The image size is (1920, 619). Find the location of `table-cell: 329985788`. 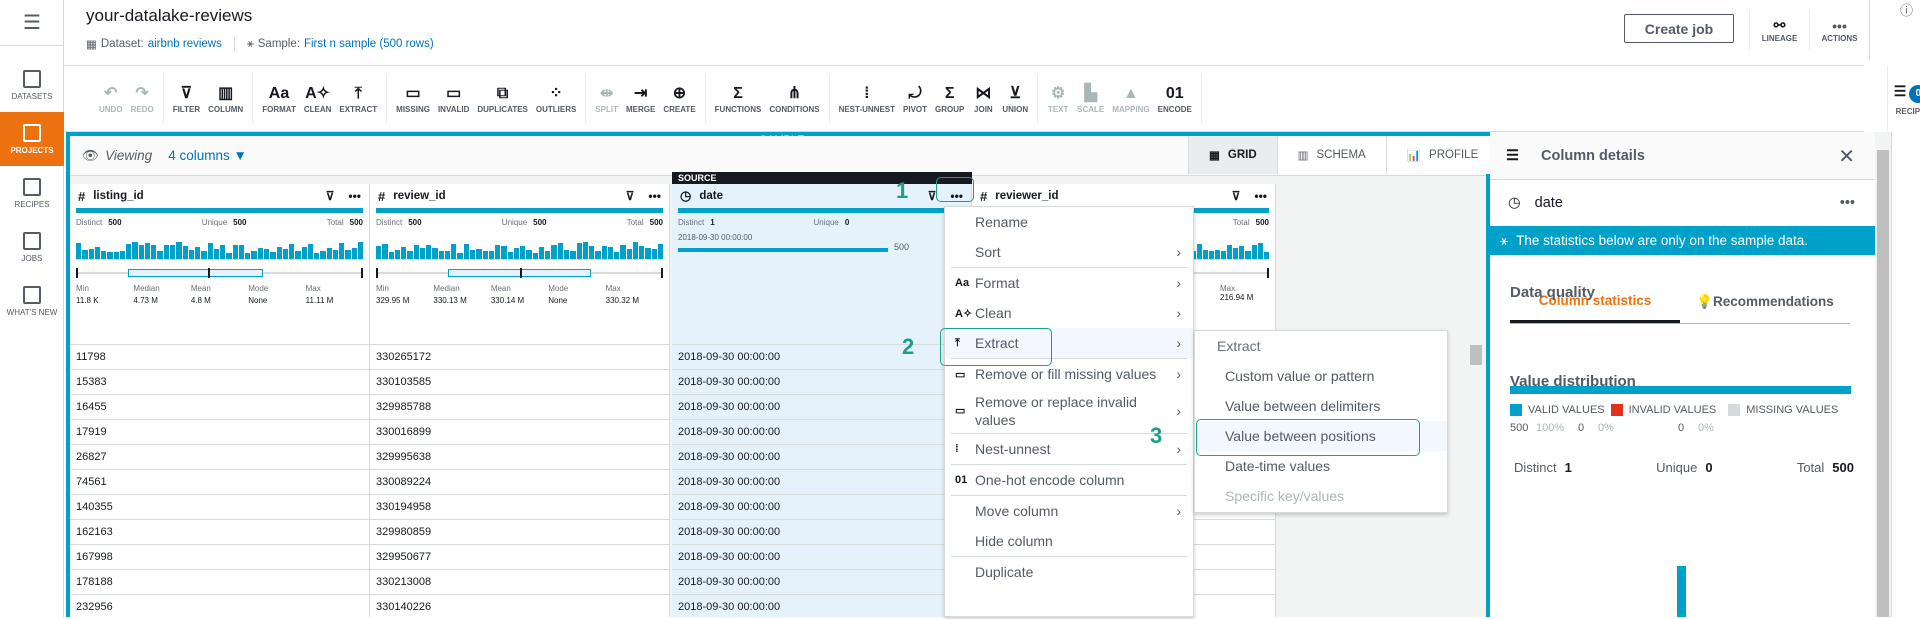

table-cell: 329985788 is located at coordinates (519, 406).